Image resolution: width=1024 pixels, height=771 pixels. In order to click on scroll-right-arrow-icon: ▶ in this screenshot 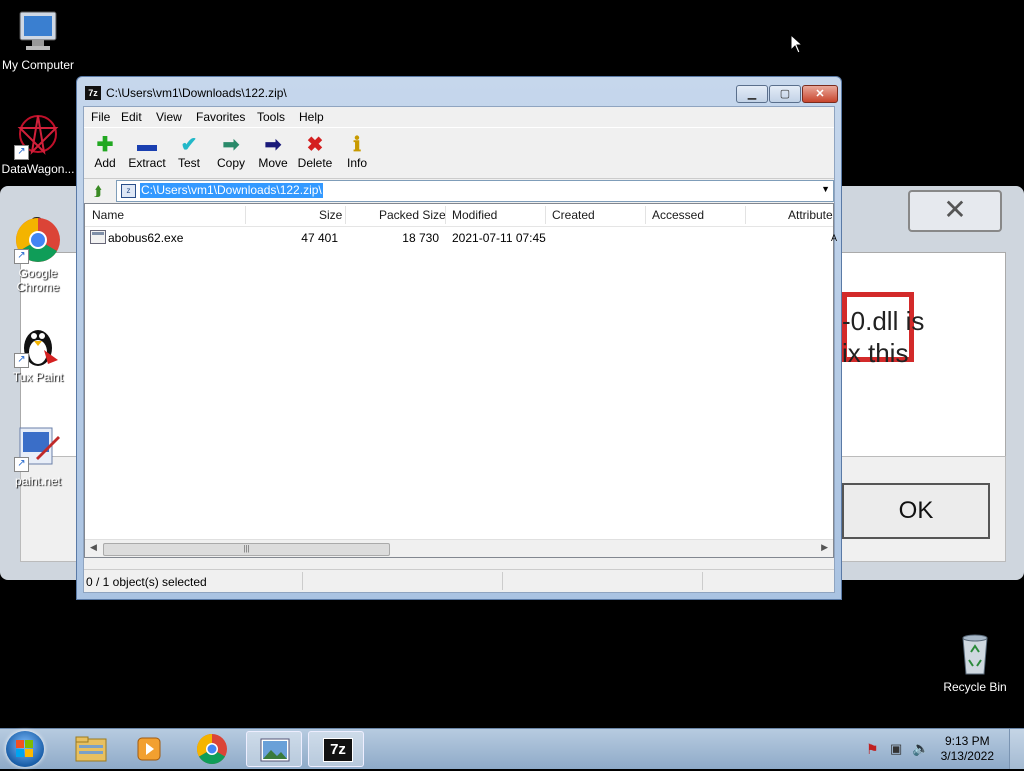, I will do `click(824, 547)`.